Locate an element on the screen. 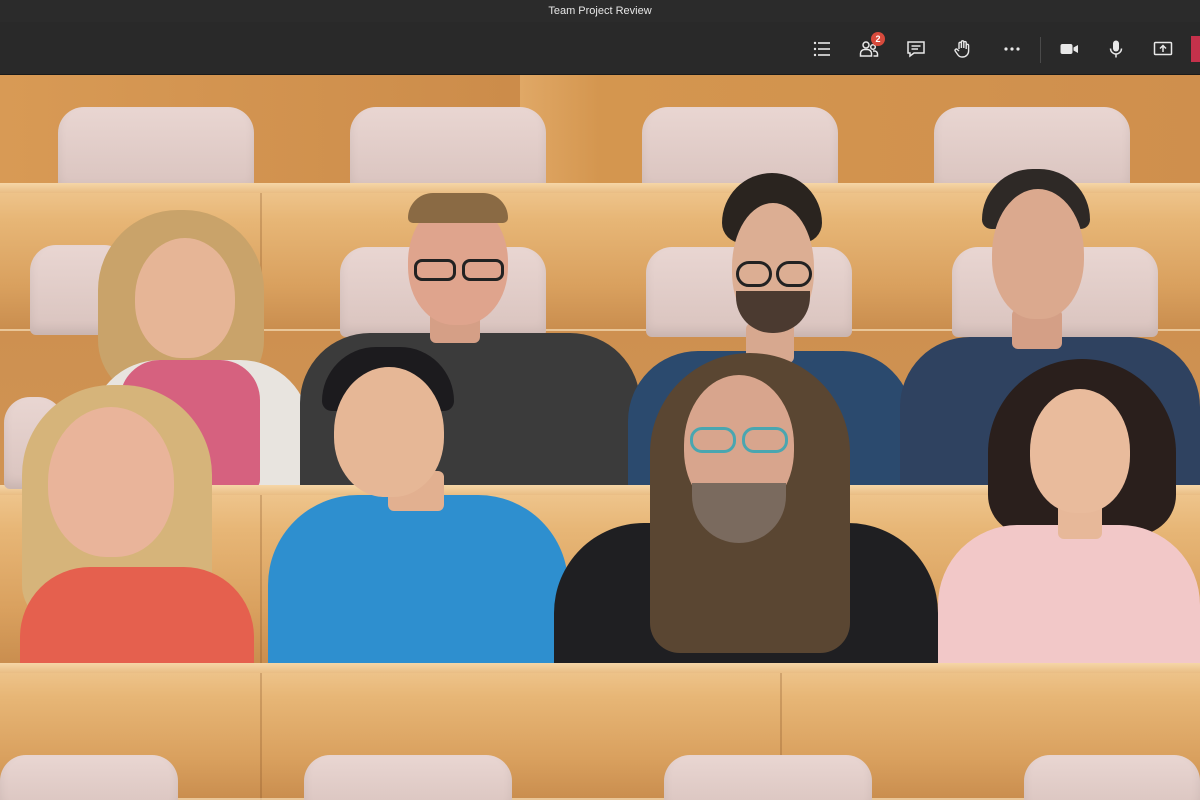 The image size is (1200, 800). camera-button is located at coordinates (1069, 49).